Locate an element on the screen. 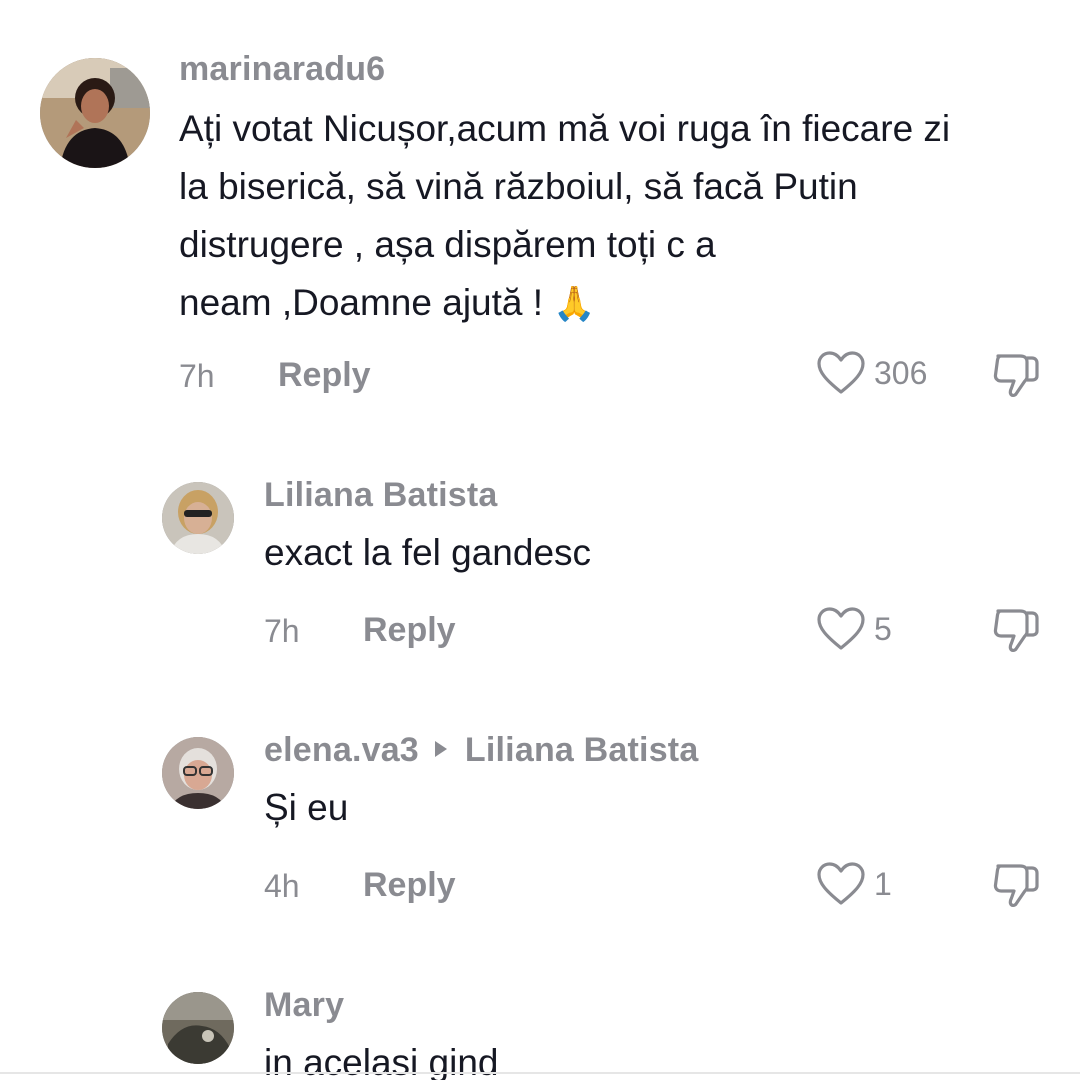  comment-username: marinaradu6 is located at coordinates (282, 69).